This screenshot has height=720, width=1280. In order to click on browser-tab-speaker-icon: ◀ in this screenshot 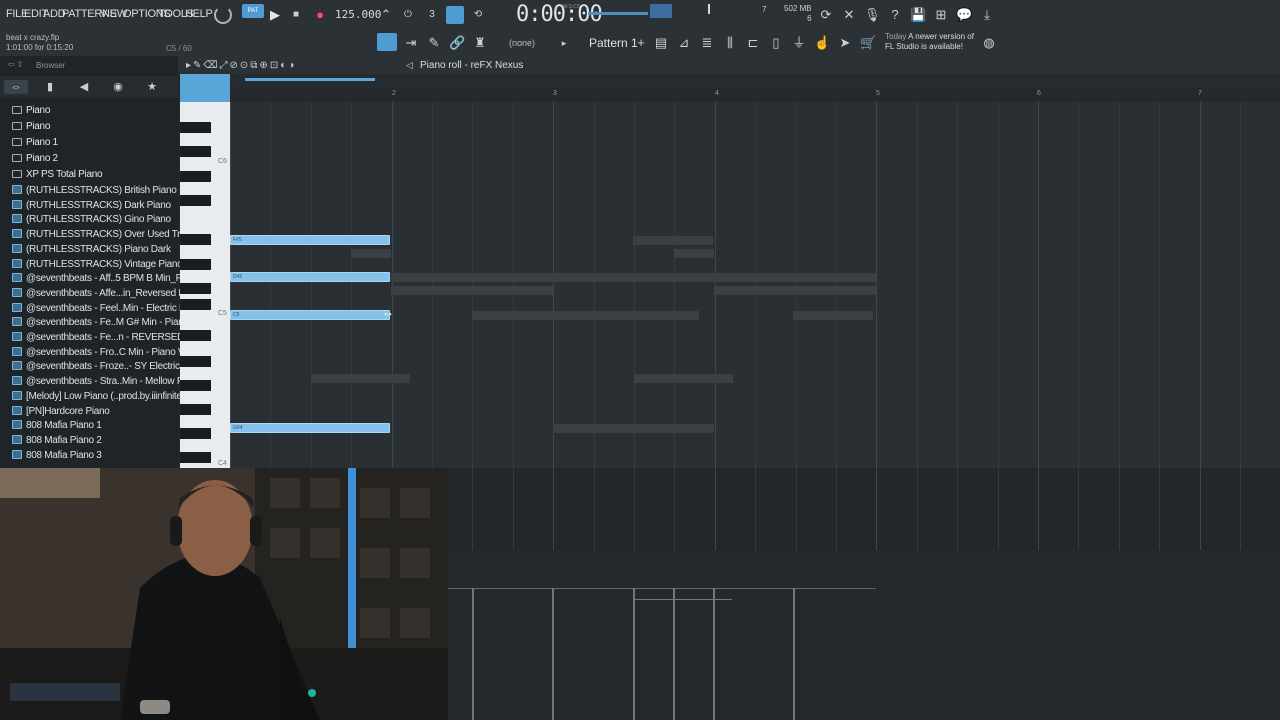, I will do `click(84, 87)`.